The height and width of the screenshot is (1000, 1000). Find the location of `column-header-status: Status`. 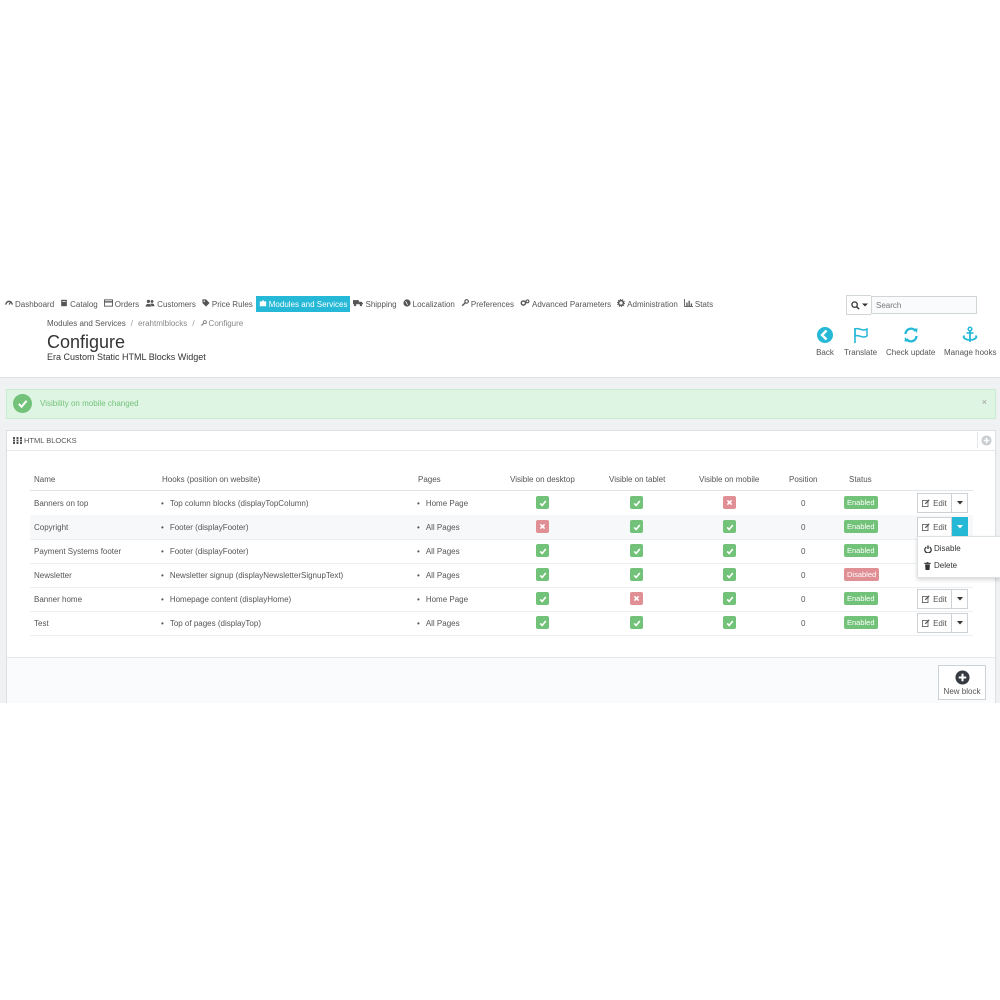

column-header-status: Status is located at coordinates (860, 479).